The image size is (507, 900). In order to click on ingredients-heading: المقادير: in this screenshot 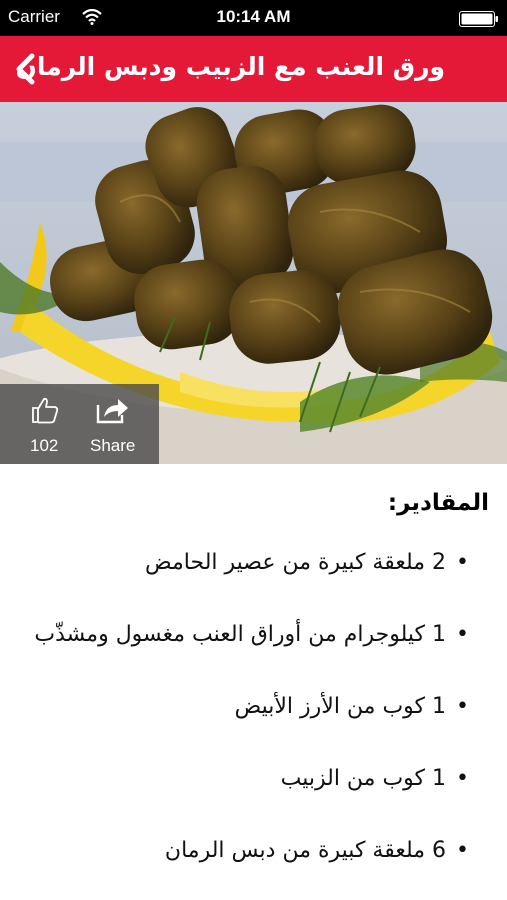, I will do `click(438, 503)`.